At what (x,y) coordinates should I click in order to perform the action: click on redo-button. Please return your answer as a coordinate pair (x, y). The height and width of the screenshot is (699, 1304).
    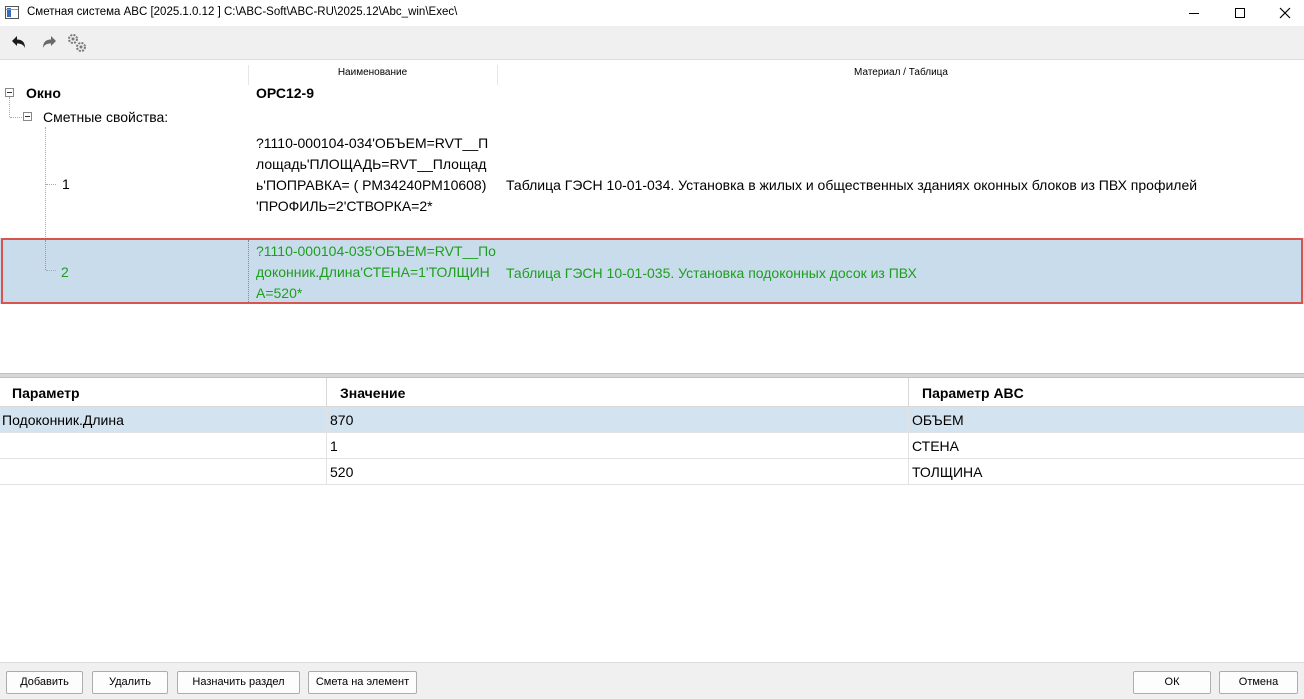
    Looking at the image, I should click on (49, 43).